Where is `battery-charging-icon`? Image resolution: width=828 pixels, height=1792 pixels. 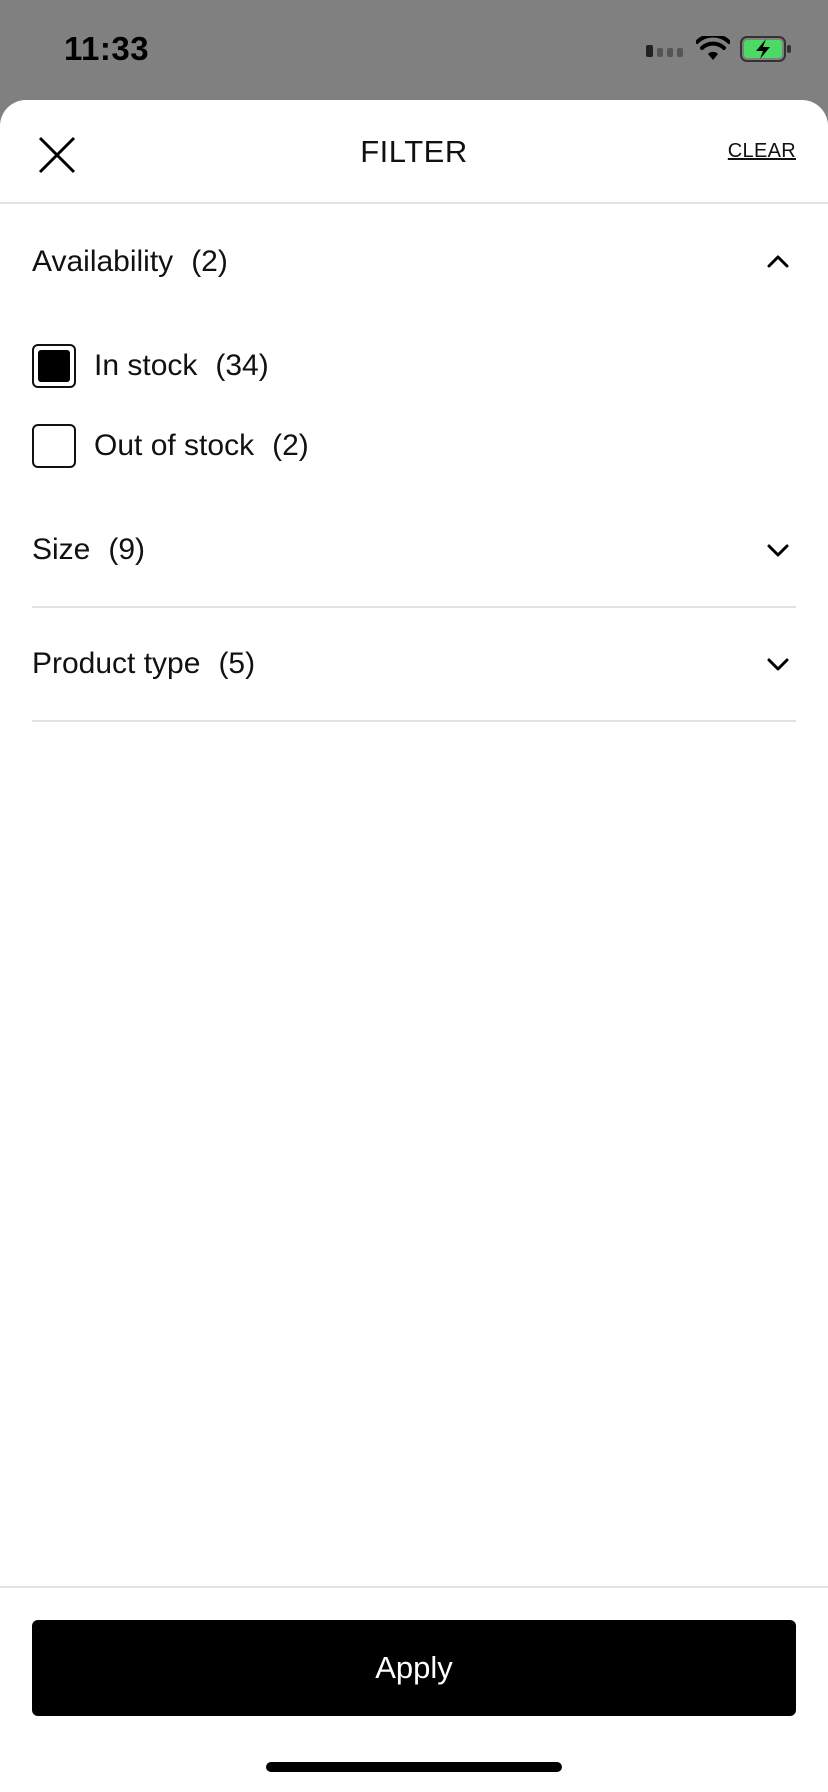 battery-charging-icon is located at coordinates (766, 49).